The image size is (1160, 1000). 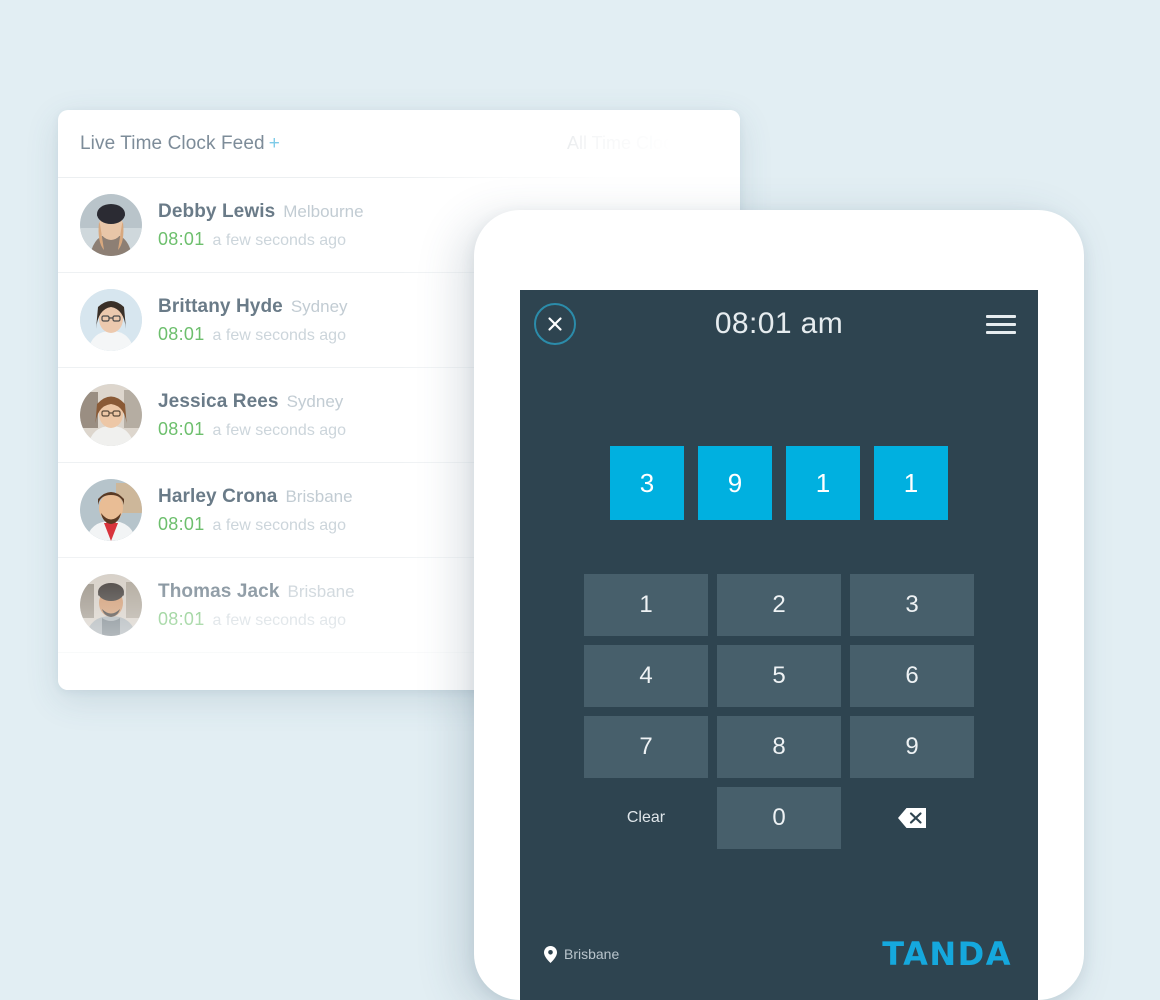 What do you see at coordinates (779, 711) in the screenshot?
I see `numeric-keypad: 1 2 3 4 5 6 7 8 9 Clear 0` at bounding box center [779, 711].